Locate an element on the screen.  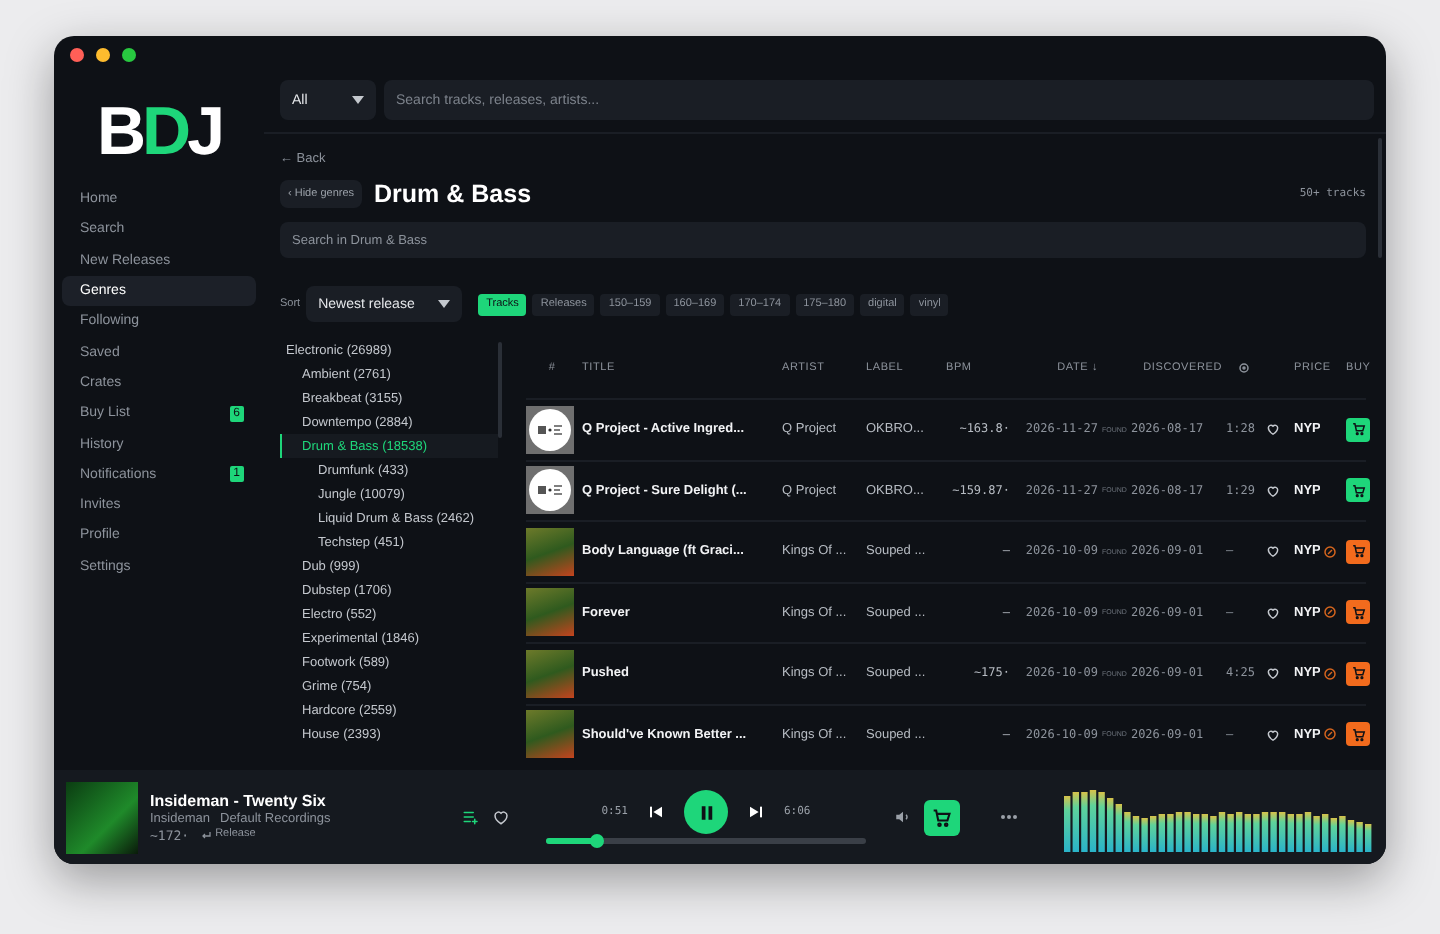
minimize-window-icon is located at coordinates (103, 54).